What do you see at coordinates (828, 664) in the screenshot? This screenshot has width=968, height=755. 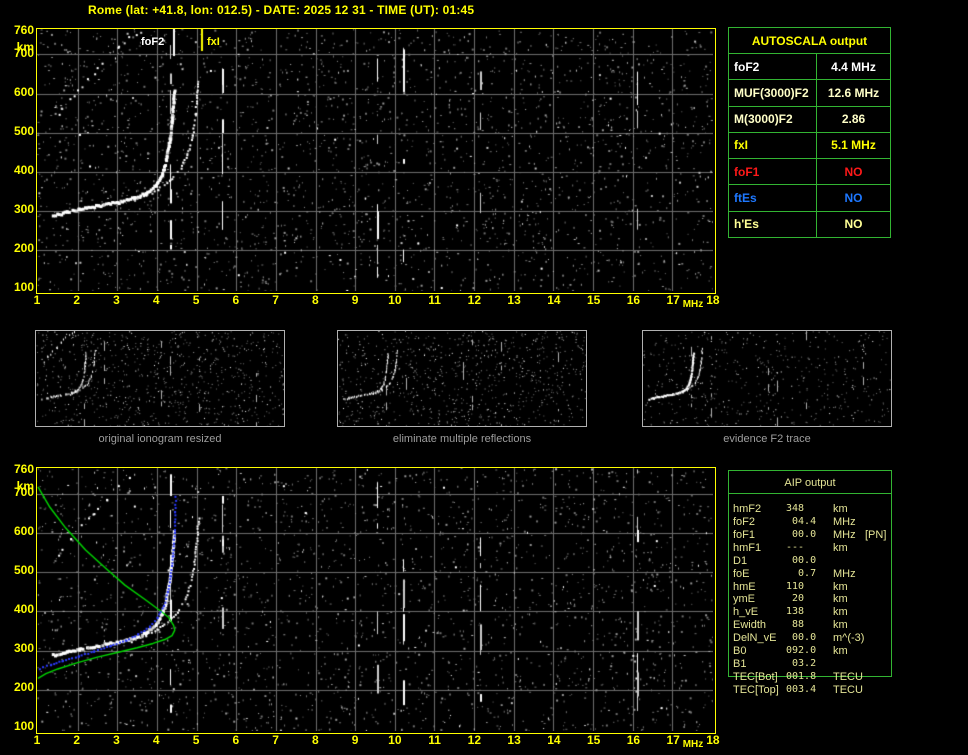 I see `aip-row-12: B1 03.2` at bounding box center [828, 664].